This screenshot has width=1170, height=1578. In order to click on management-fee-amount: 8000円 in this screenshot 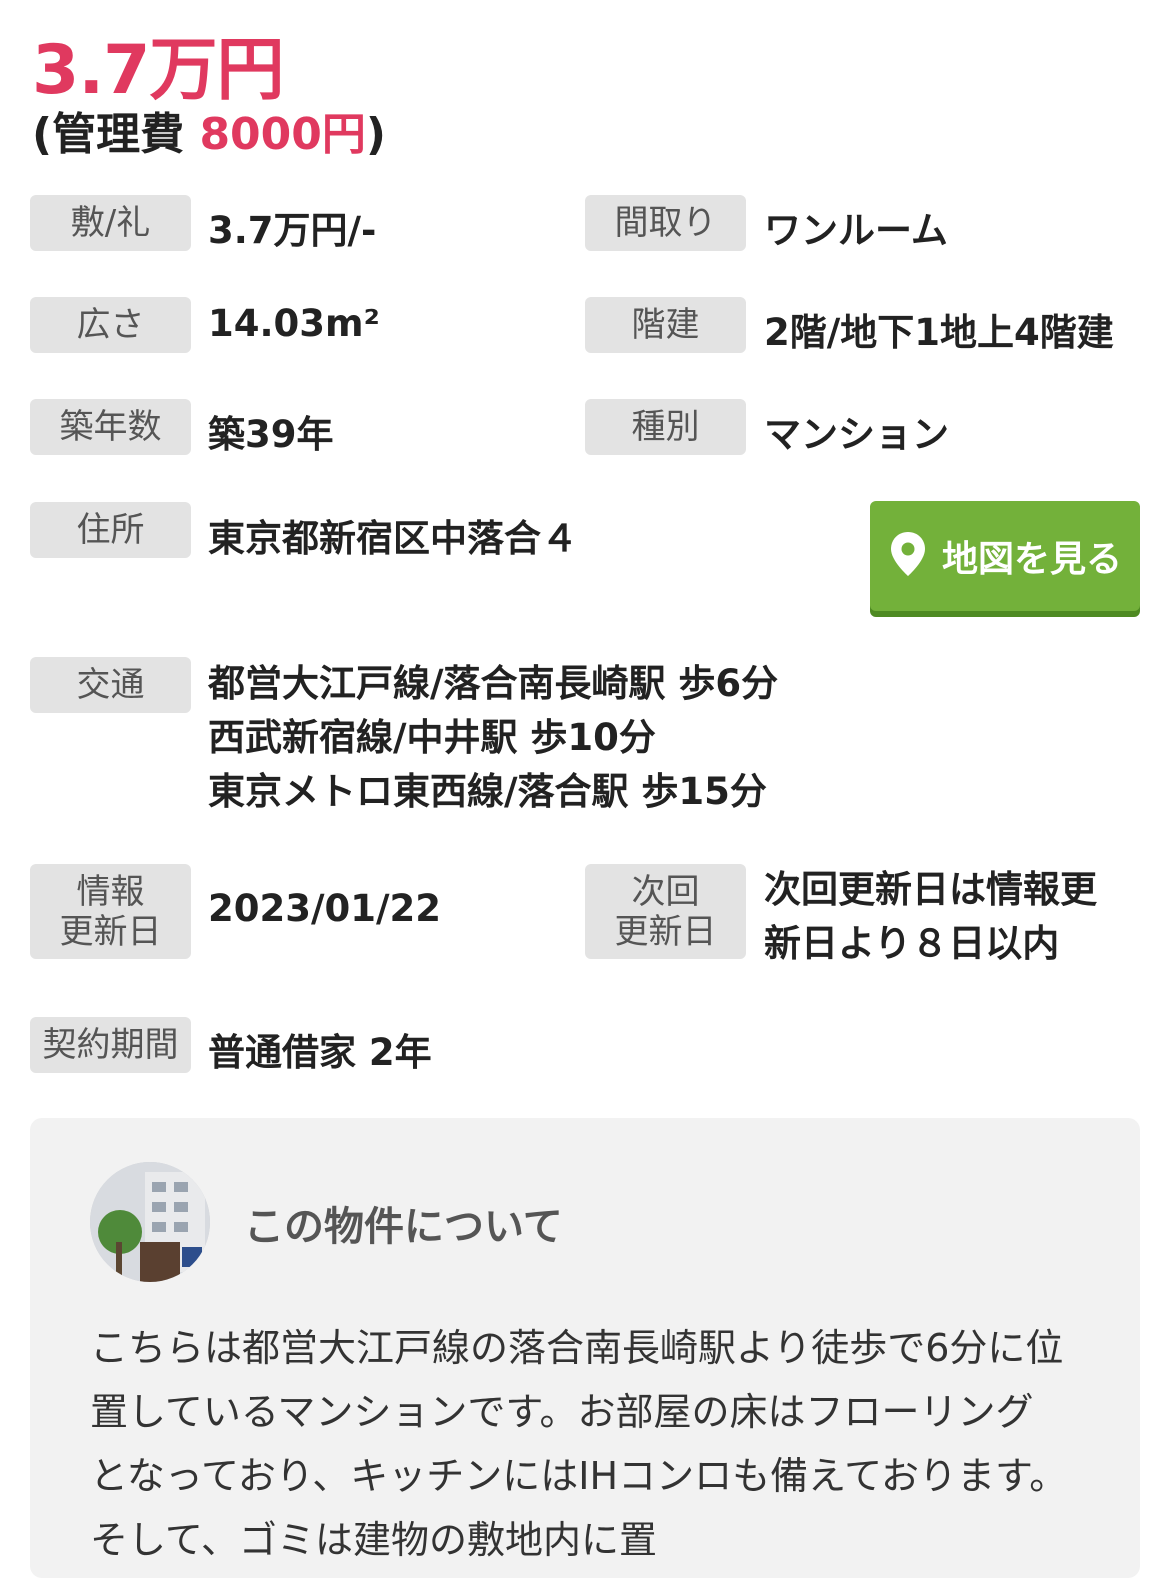, I will do `click(282, 134)`.